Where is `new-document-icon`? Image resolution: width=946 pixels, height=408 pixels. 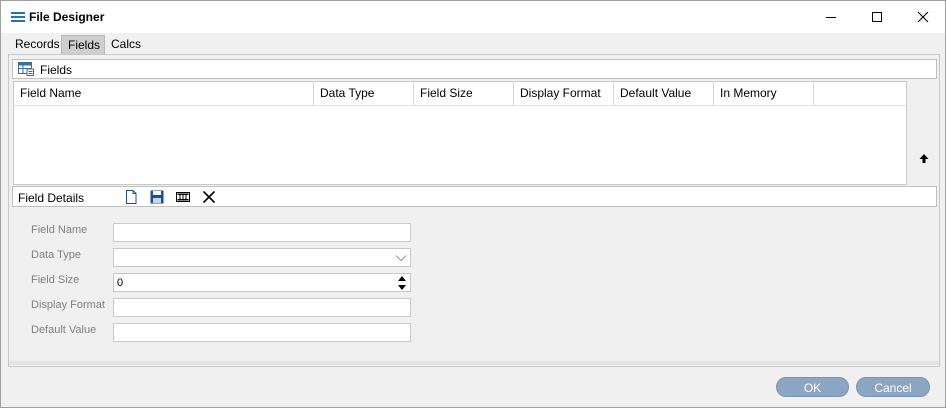
new-document-icon is located at coordinates (131, 197).